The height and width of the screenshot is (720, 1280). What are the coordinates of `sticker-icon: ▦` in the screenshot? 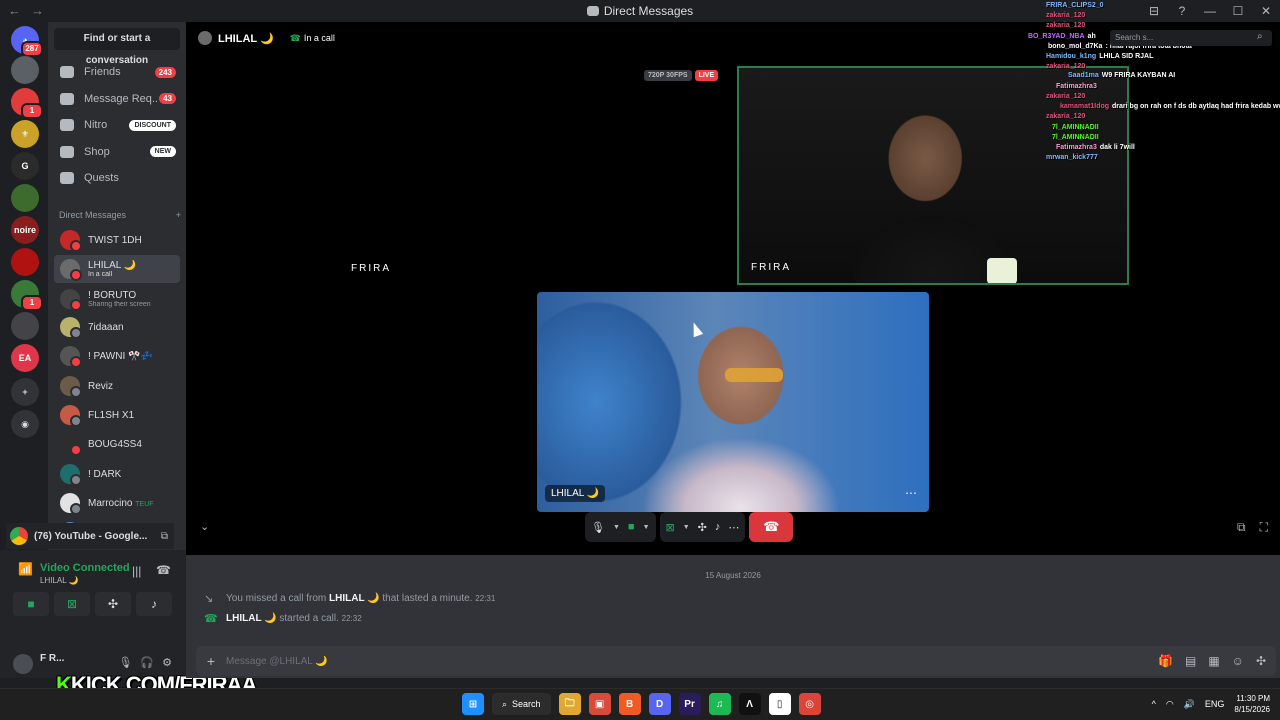 It's located at (1213, 661).